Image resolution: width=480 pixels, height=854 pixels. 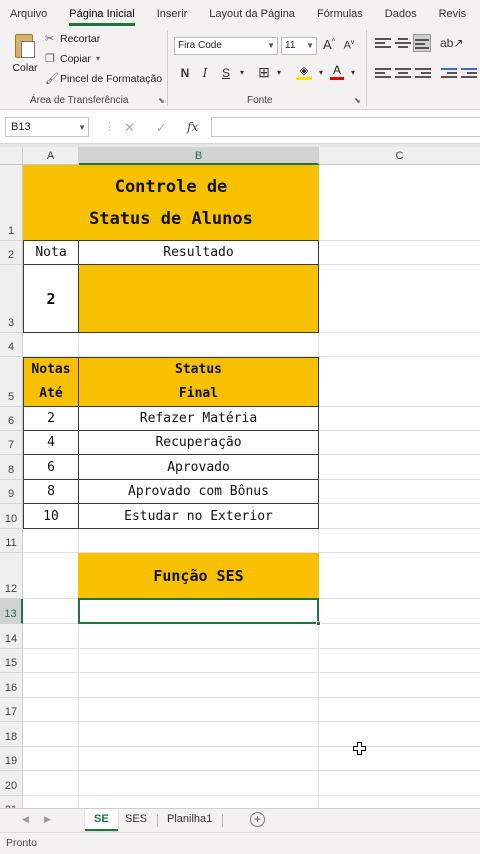 I want to click on paste-button: Colar, so click(x=25, y=53).